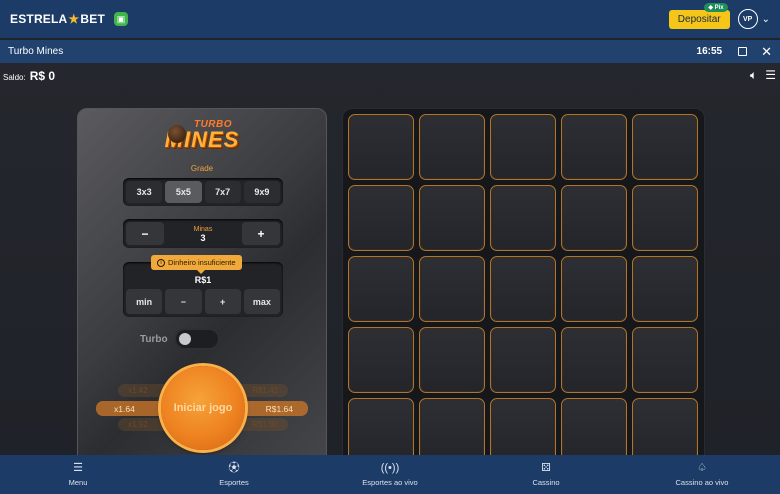  Describe the element at coordinates (265, 424) in the screenshot. I see `multiplier-right-value: R$1.92` at that location.